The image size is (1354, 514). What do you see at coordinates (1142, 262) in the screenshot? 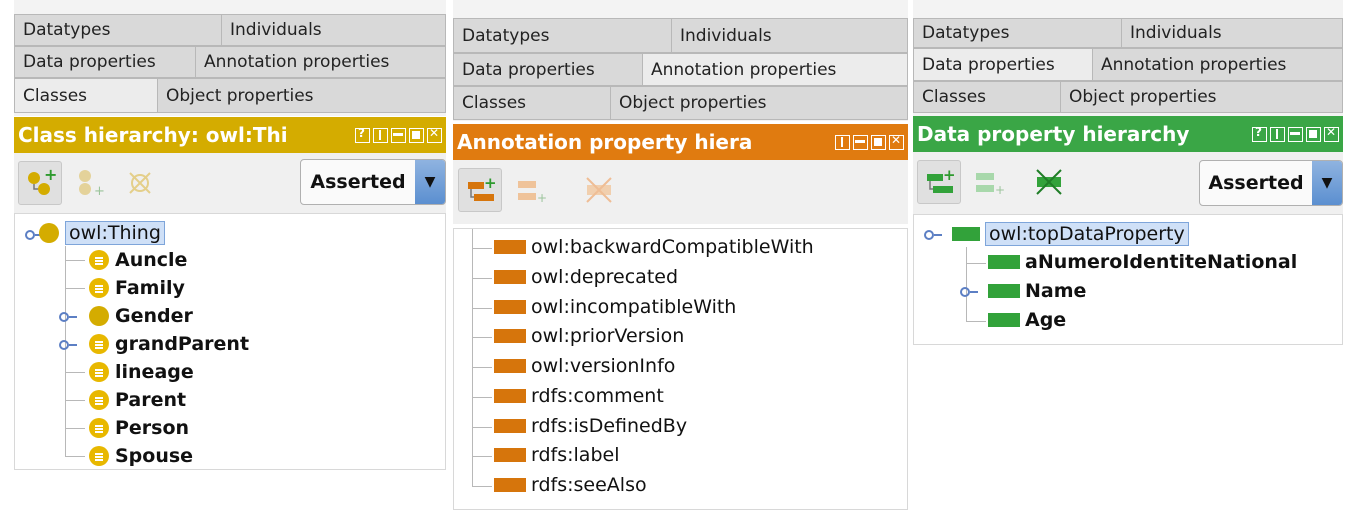
I see `tree-node-anumeroidentitenational: aNumeroIdentiteNational` at bounding box center [1142, 262].